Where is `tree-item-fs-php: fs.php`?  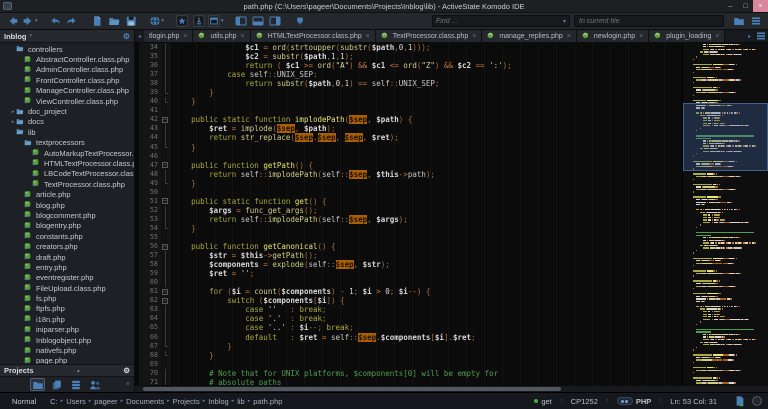 tree-item-fs-php: fs.php is located at coordinates (67, 298).